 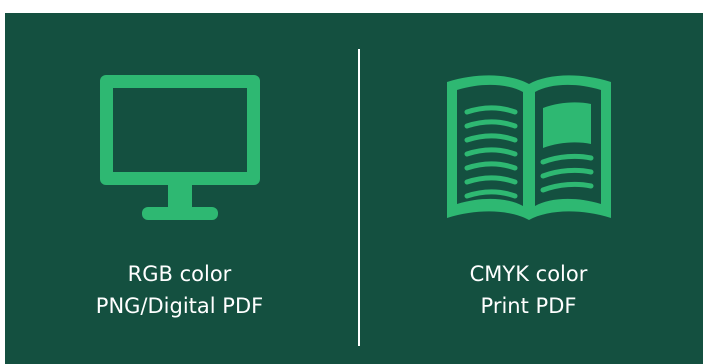 I want to click on cmyk-caption-line1: CMYK color, so click(x=528, y=274).